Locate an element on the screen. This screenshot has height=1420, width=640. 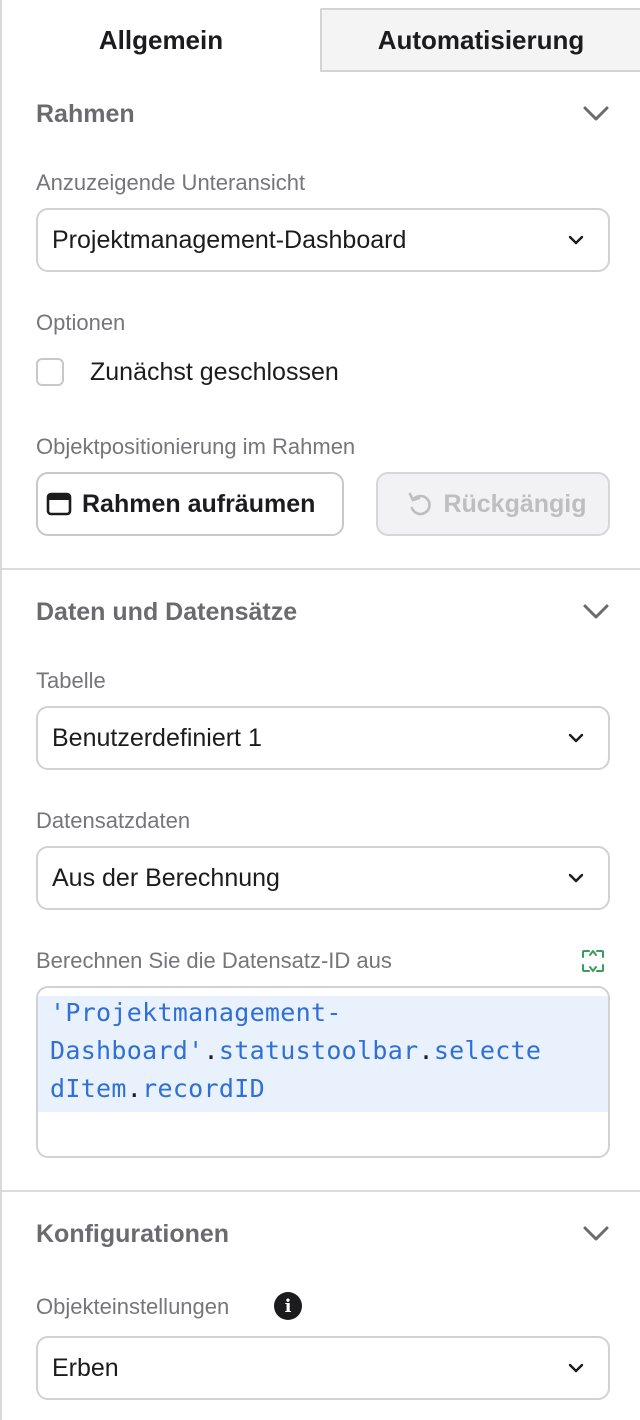
object-settings-label: Objekteinstellungen is located at coordinates (133, 1306).